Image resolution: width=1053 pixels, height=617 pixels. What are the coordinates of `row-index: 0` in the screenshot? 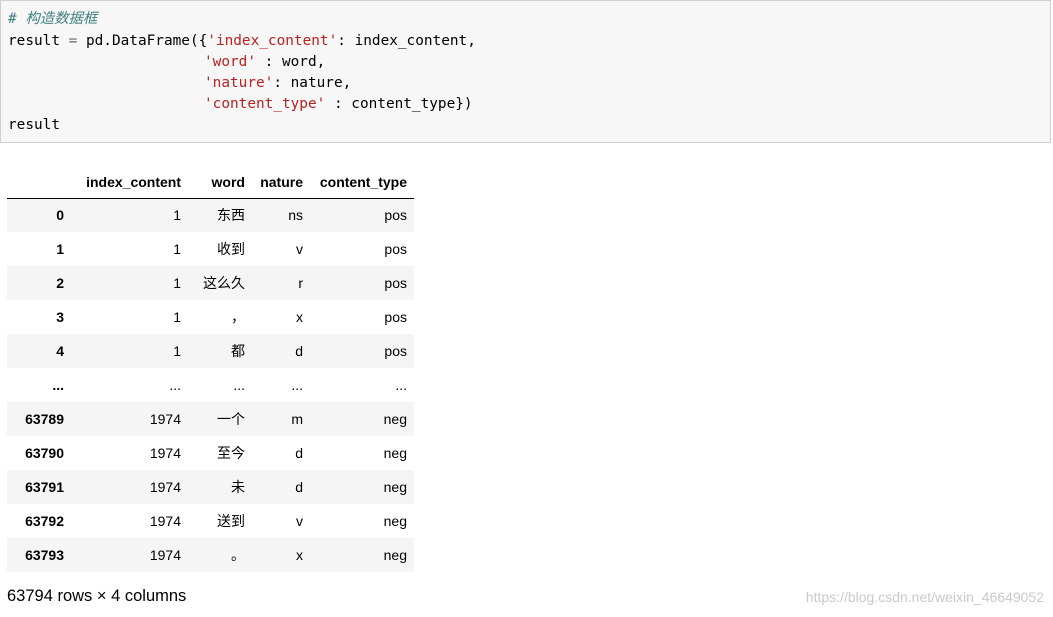 It's located at (60, 215).